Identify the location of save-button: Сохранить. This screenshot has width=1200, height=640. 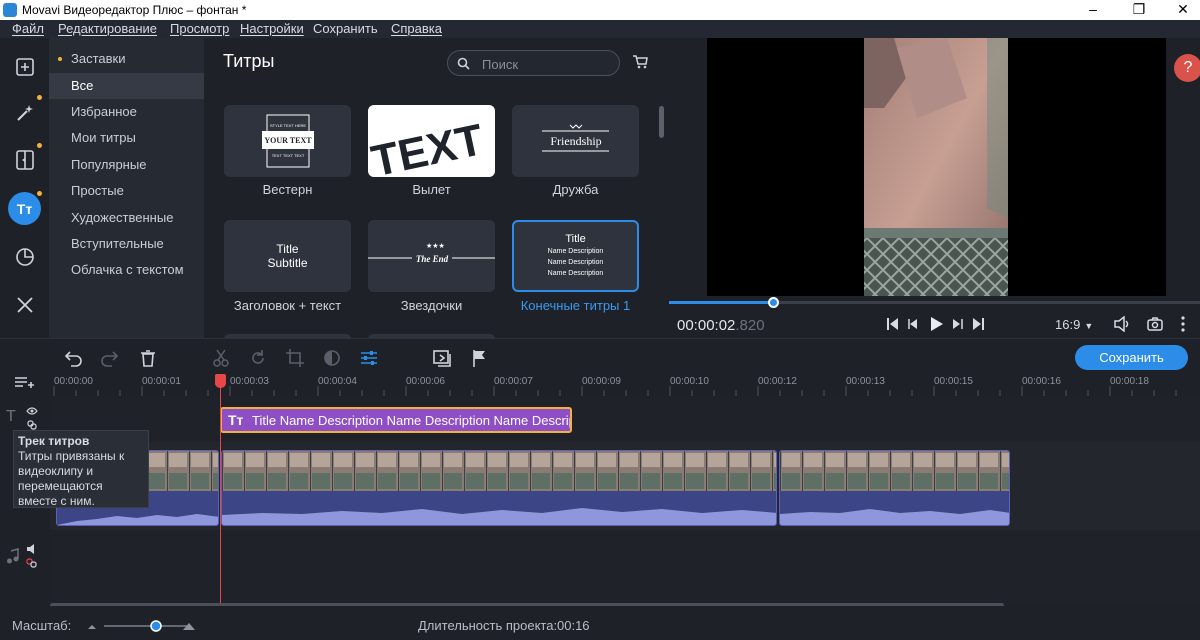
(1131, 357).